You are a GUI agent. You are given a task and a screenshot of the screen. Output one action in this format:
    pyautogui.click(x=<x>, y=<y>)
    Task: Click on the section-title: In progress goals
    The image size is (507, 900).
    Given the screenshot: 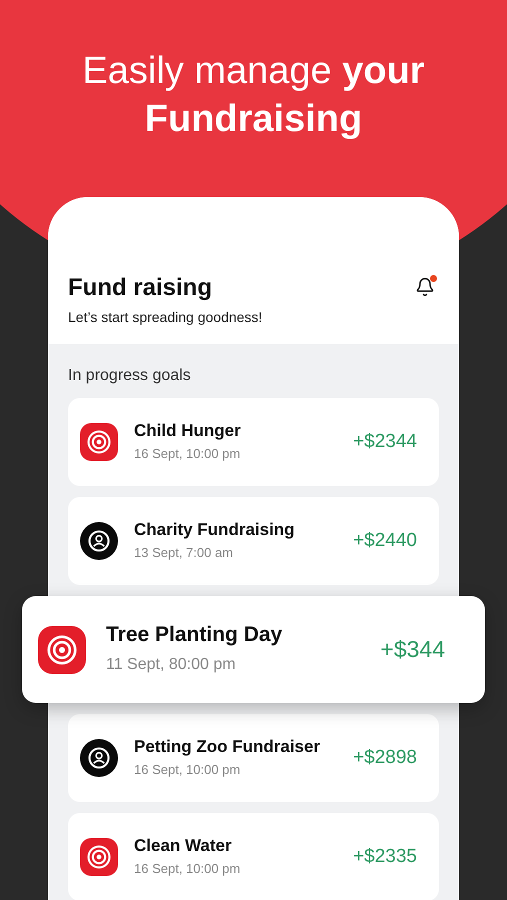 What is the action you would take?
    pyautogui.click(x=130, y=376)
    